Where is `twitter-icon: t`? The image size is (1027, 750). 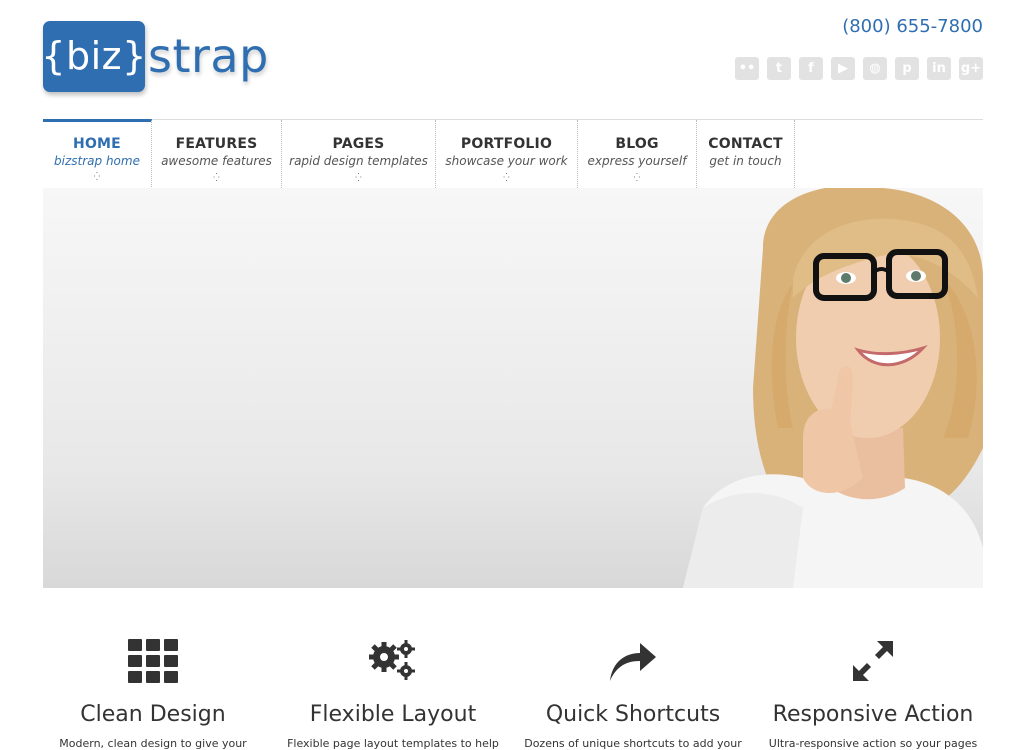 twitter-icon: t is located at coordinates (779, 68).